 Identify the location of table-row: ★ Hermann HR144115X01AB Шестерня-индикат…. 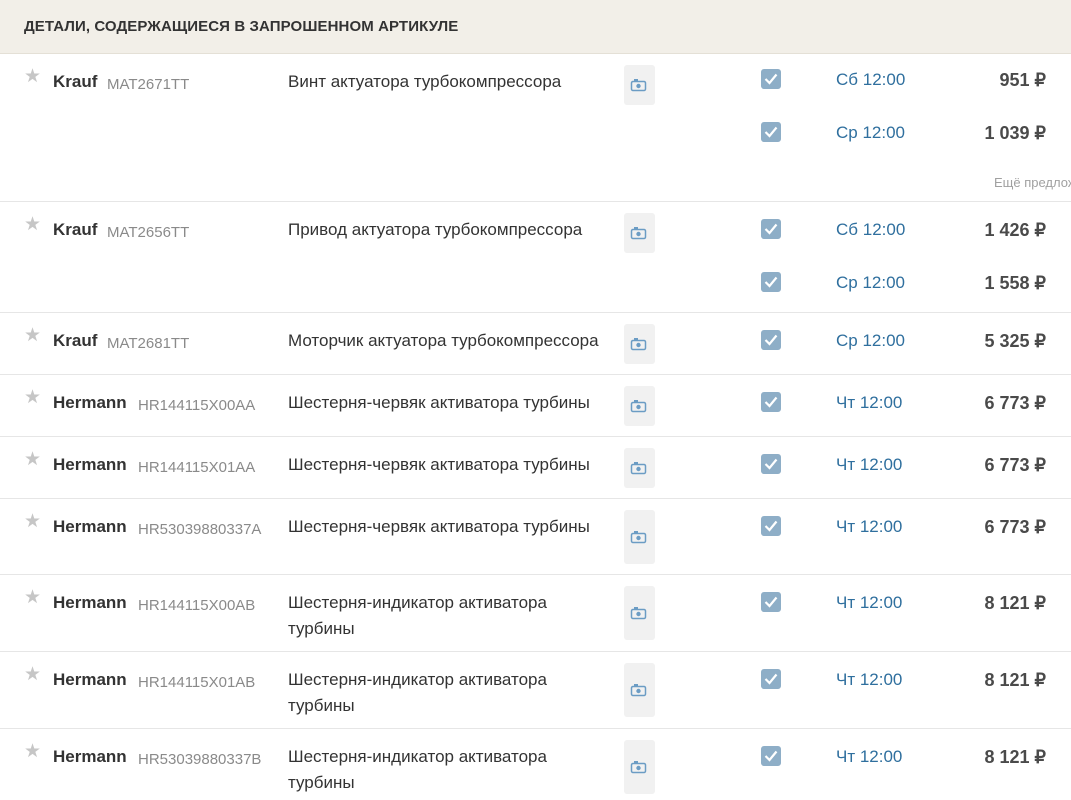
(535, 690).